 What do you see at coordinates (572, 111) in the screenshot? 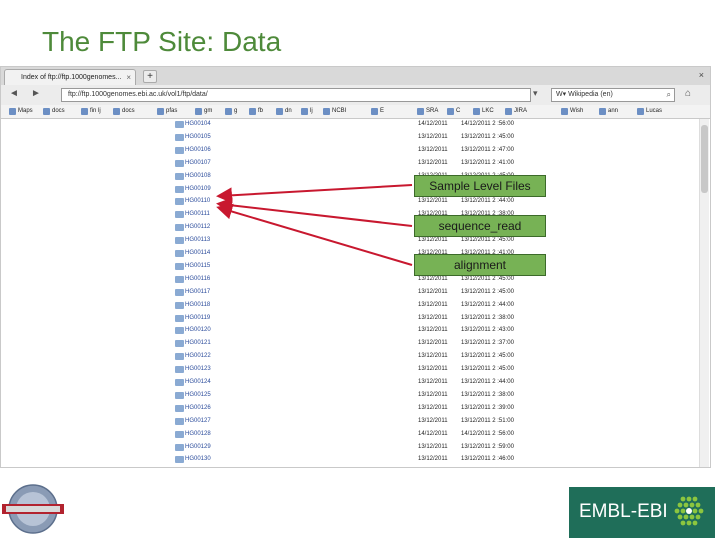
I see `bookmark-item: Wish` at bounding box center [572, 111].